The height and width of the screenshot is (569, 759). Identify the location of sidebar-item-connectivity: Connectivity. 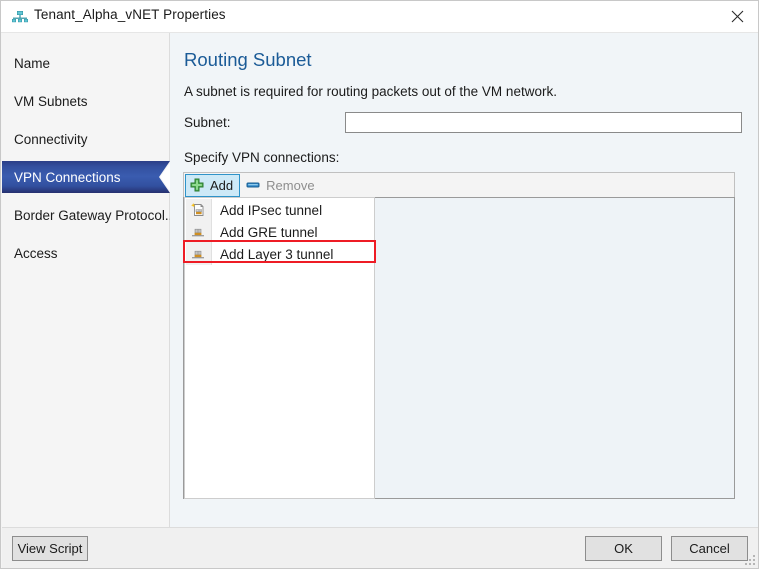
(86, 139).